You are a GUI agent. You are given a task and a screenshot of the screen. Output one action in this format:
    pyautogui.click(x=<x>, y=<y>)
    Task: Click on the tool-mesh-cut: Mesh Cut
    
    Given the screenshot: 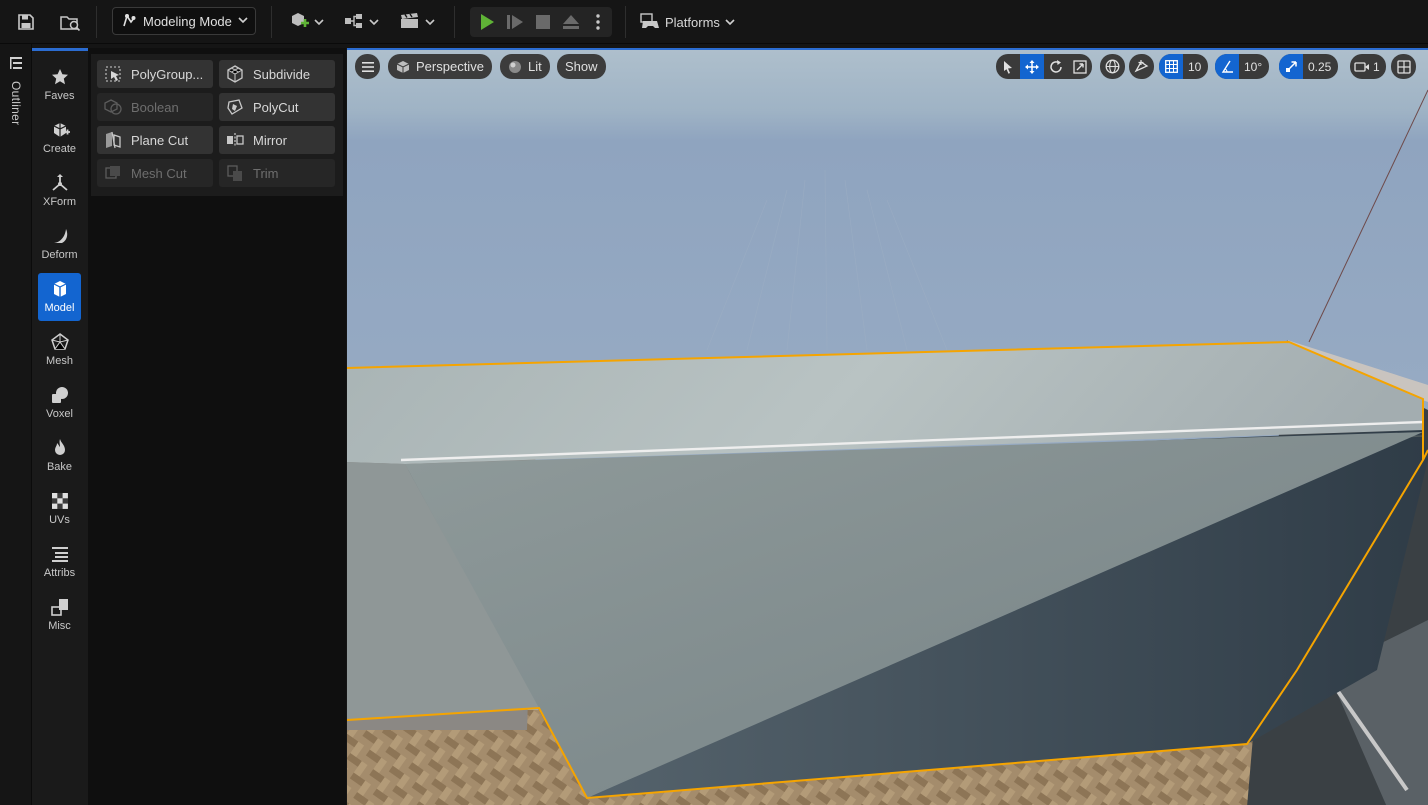 What is the action you would take?
    pyautogui.click(x=155, y=173)
    